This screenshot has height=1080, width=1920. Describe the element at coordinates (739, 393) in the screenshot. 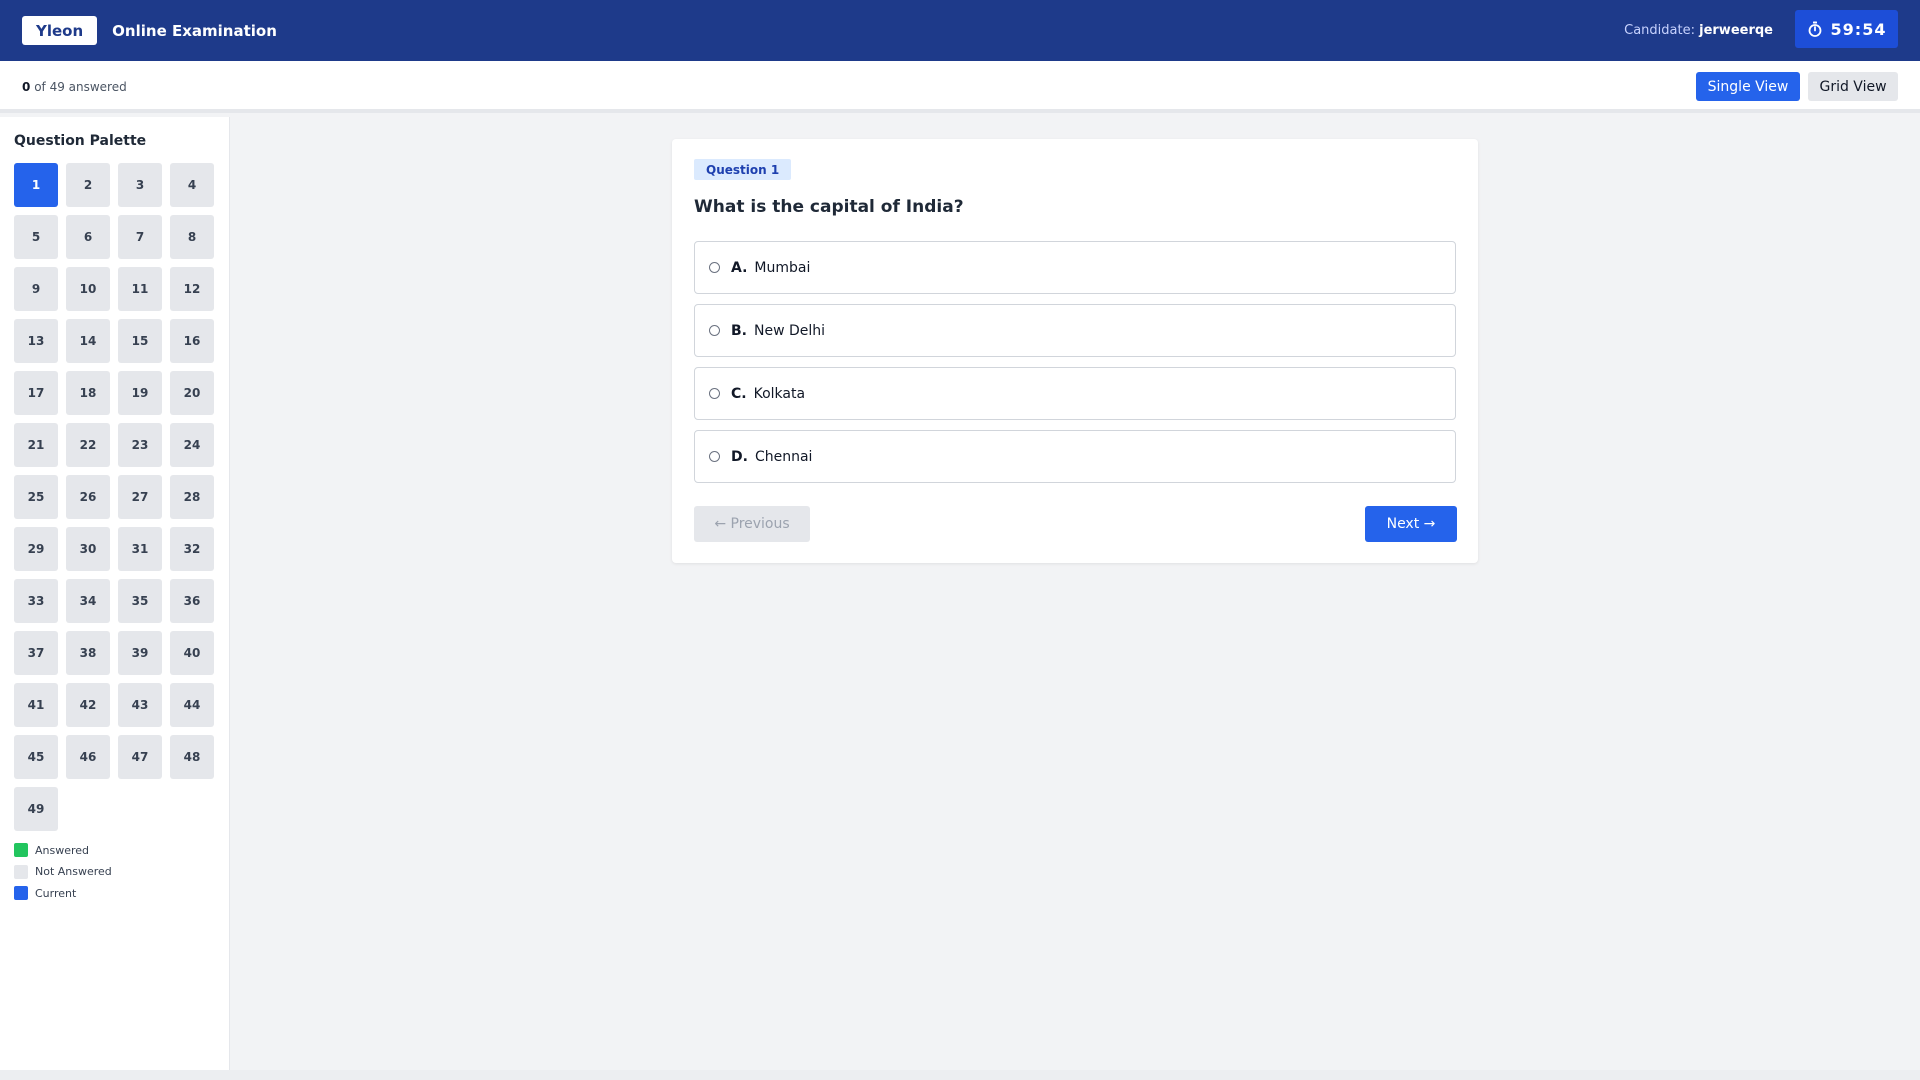

I see `option-letter: C.` at that location.